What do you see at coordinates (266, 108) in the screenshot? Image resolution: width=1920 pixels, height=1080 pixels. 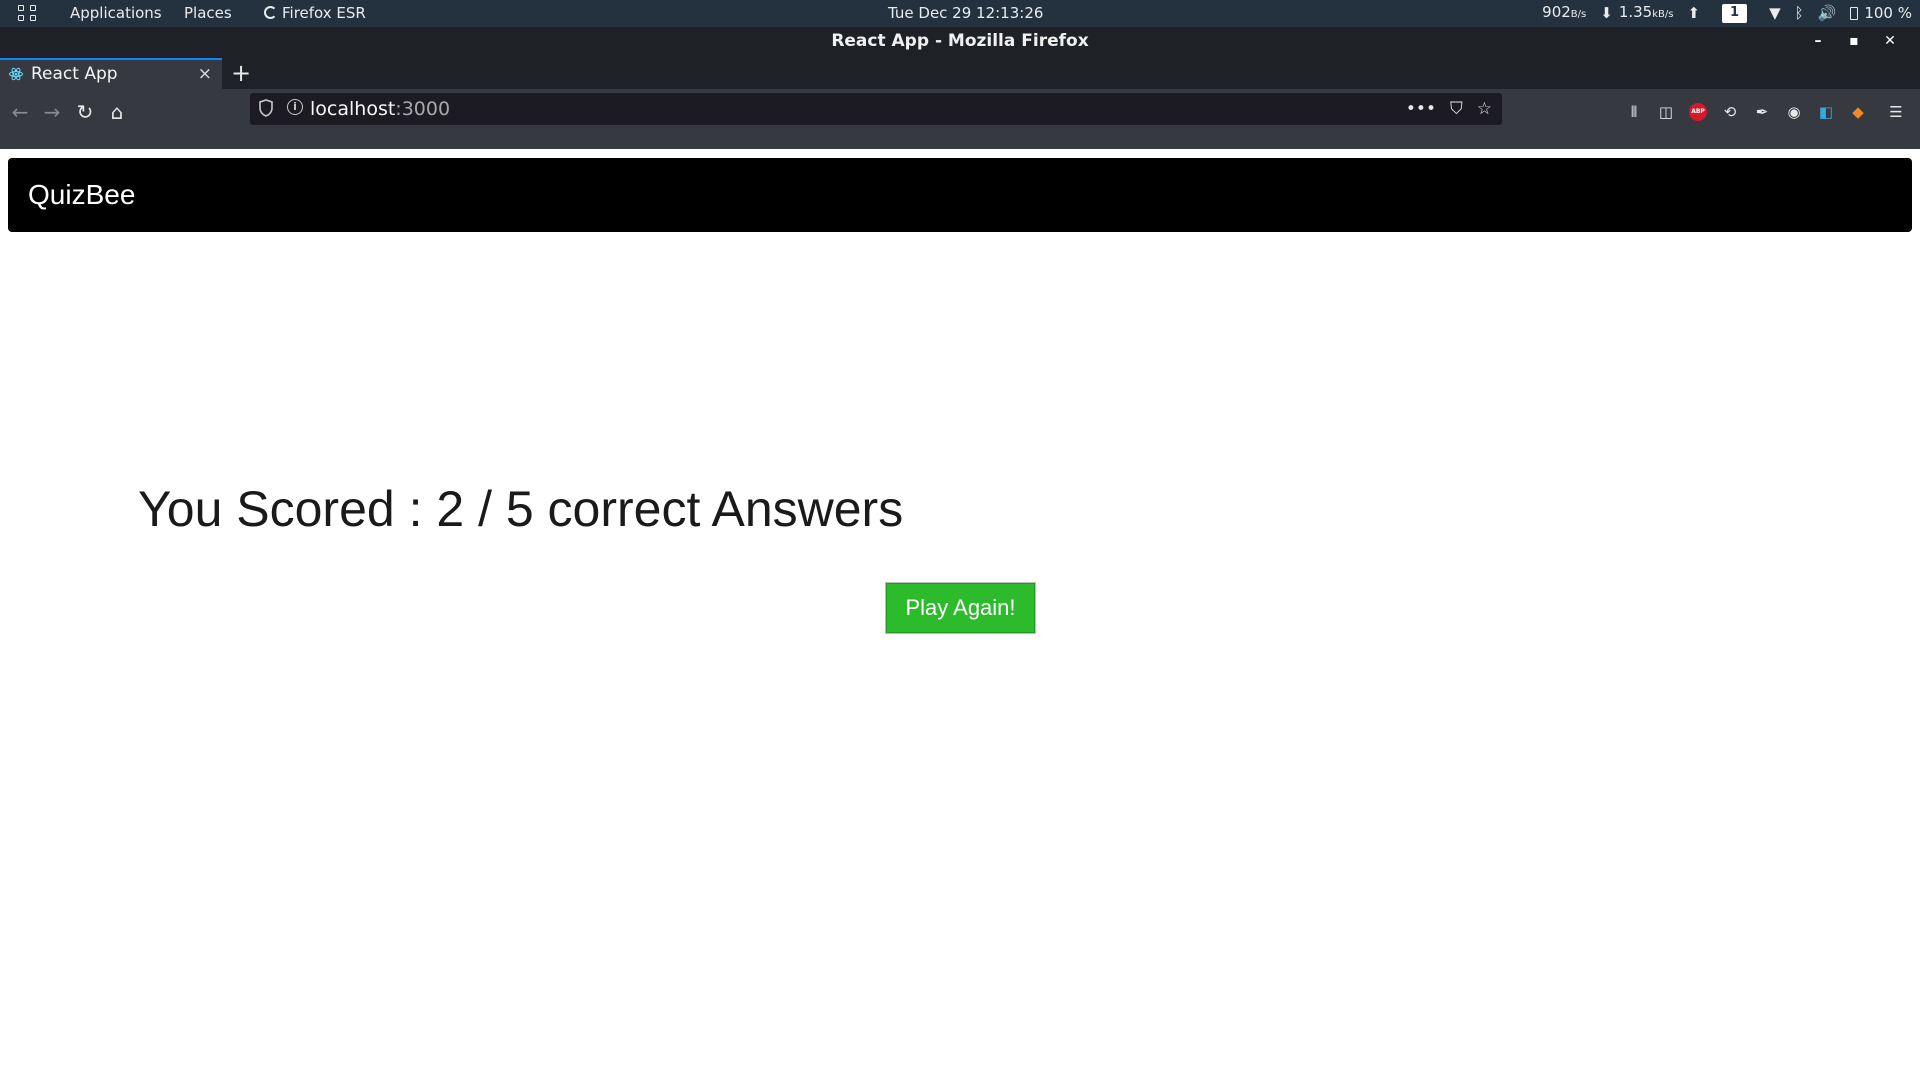 I see `tracking-shield-icon` at bounding box center [266, 108].